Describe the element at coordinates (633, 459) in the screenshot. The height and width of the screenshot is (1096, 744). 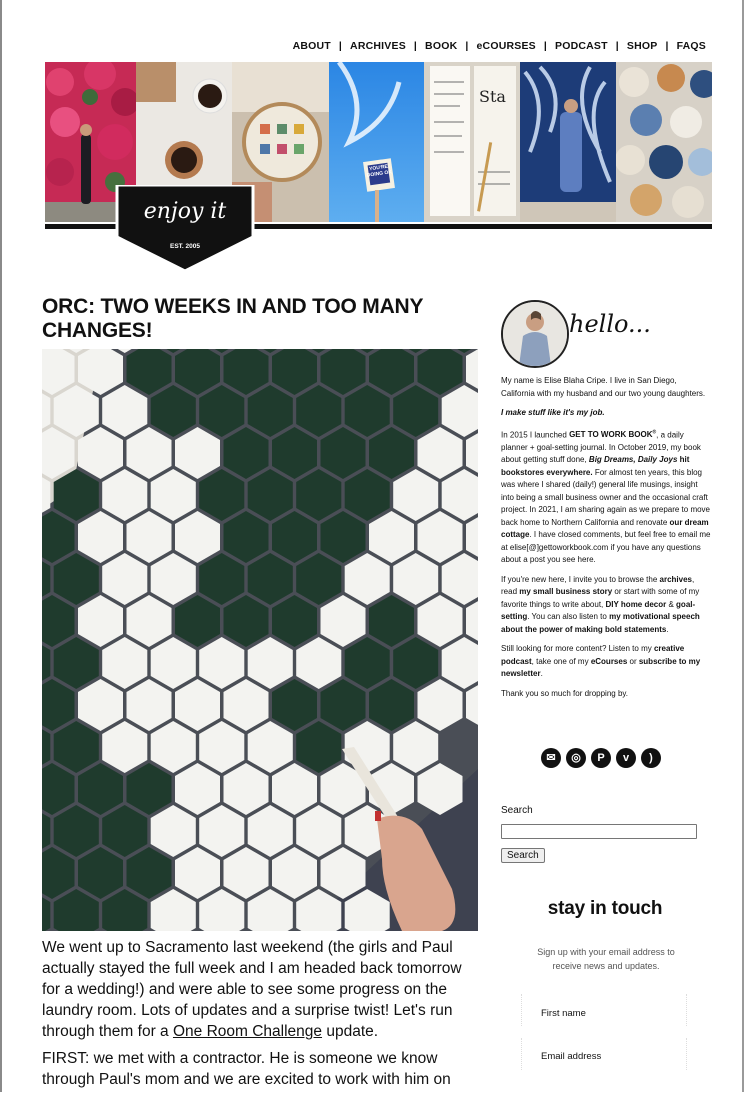
I see `big-dreams-link: Big Dreams, Daily Joys` at that location.